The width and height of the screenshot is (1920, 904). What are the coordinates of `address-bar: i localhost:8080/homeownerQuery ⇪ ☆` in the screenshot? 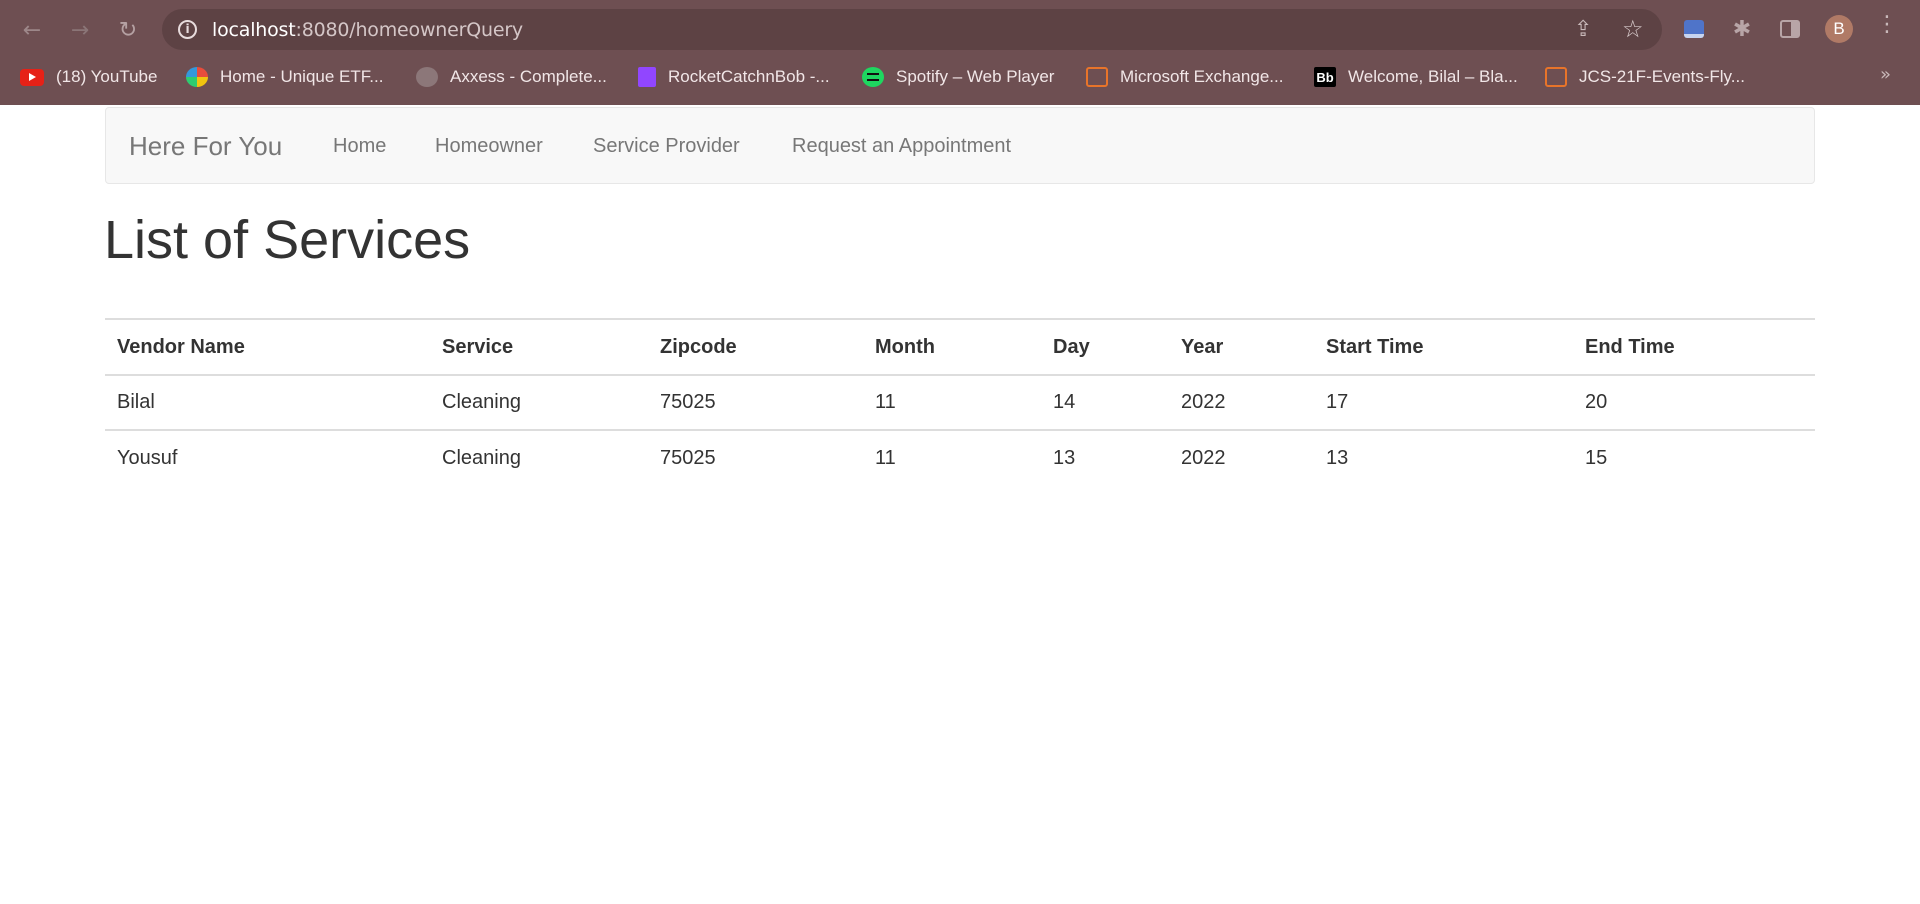 It's located at (912, 29).